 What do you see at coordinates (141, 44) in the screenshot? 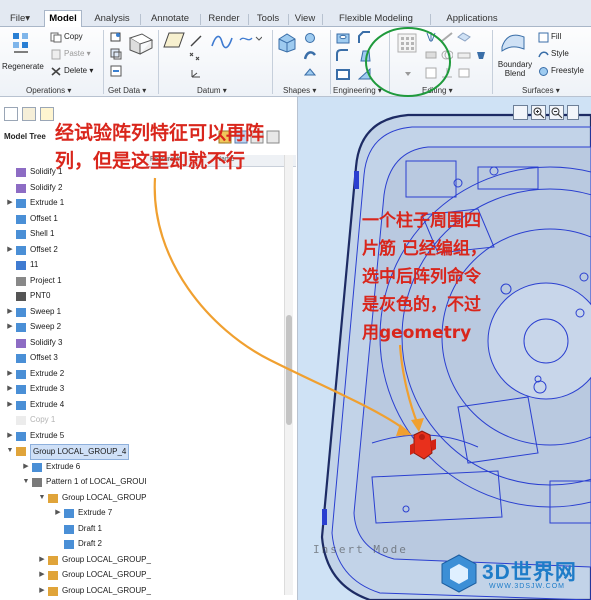
I see `shrinkwrap-icon` at bounding box center [141, 44].